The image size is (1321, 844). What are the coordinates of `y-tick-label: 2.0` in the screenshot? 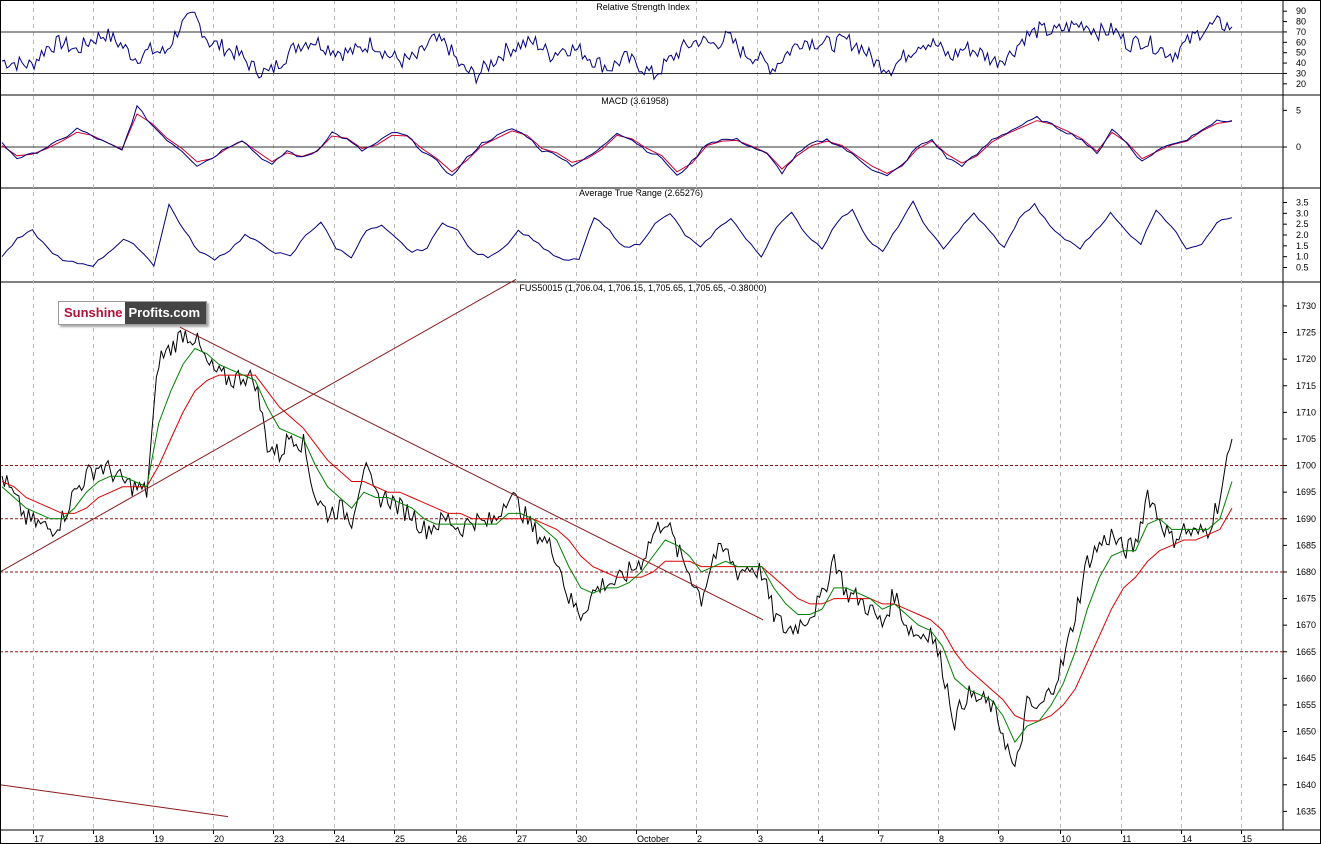 It's located at (1302, 235).